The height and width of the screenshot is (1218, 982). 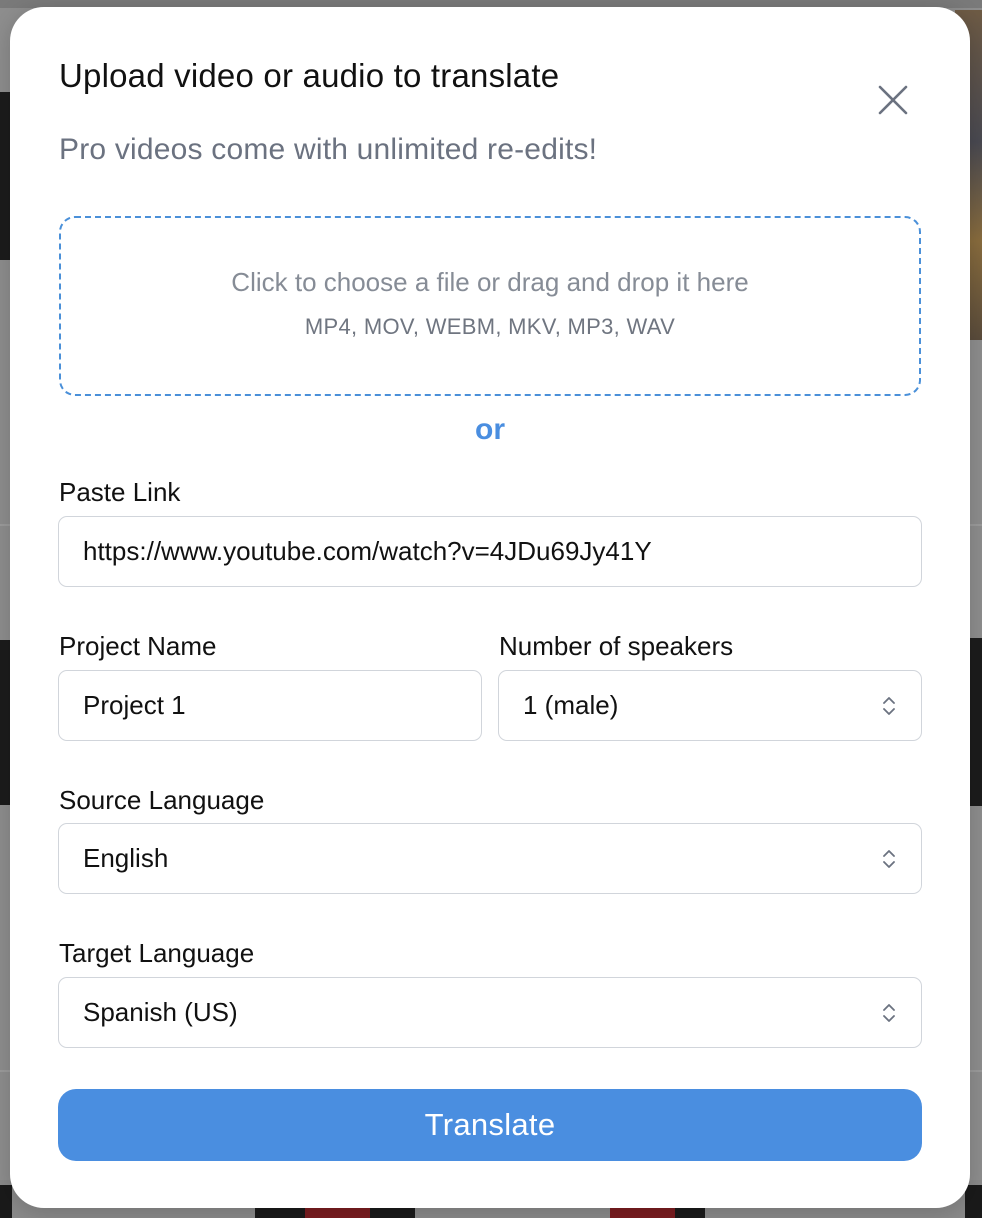 What do you see at coordinates (157, 953) in the screenshot?
I see `target-language-label: Target Language` at bounding box center [157, 953].